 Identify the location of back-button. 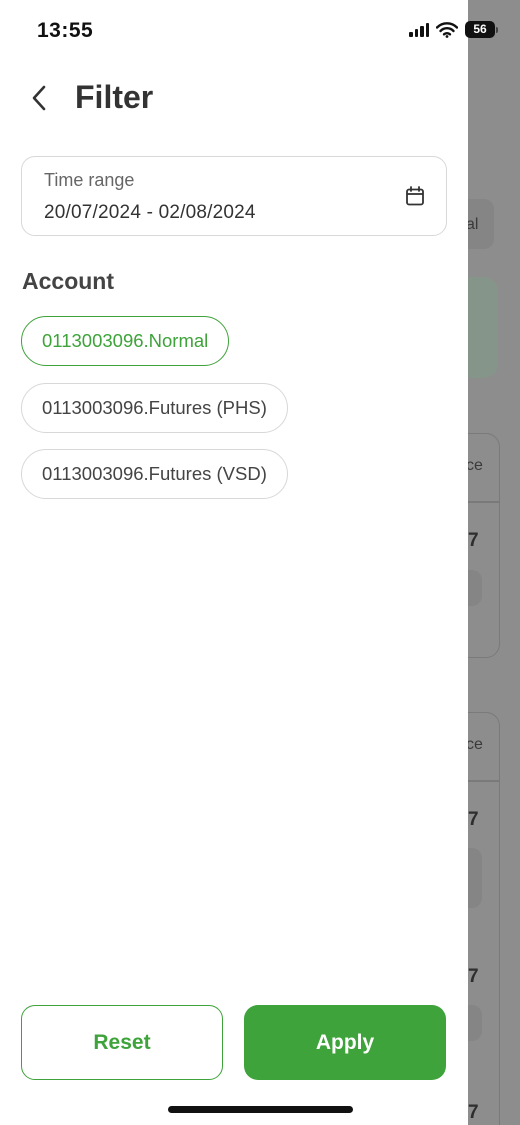
(39, 98).